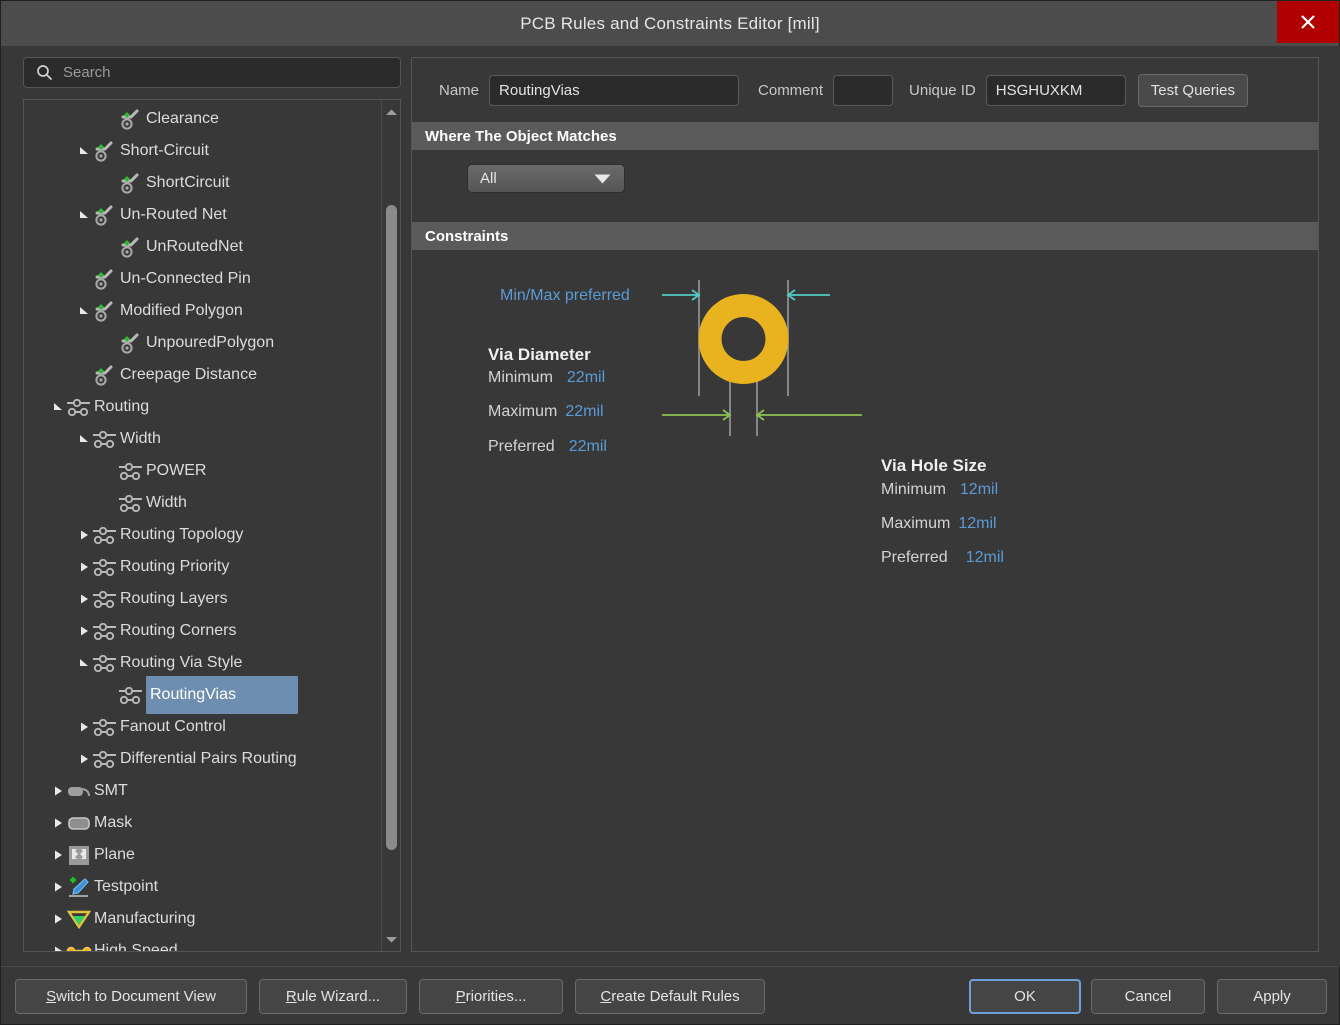 This screenshot has height=1025, width=1340. Describe the element at coordinates (203, 727) in the screenshot. I see `tree-item-fanout-control: Fanout Control` at that location.